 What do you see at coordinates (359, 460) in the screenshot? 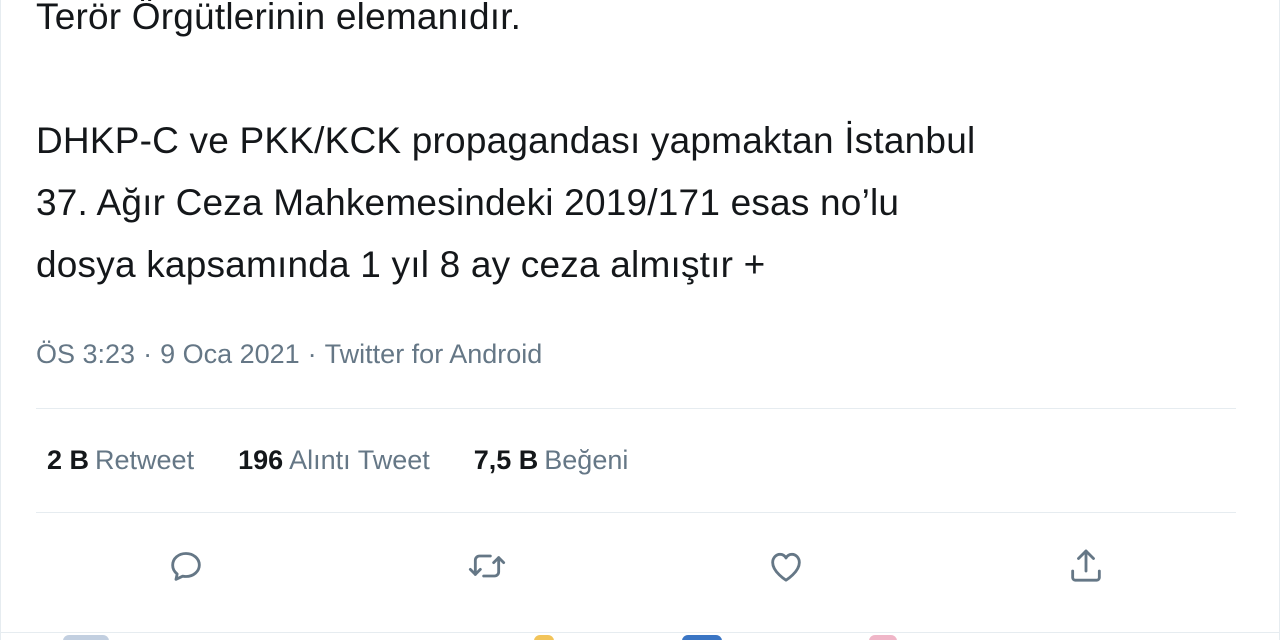
I see `quote-tweets-label: Alıntı Tweet` at bounding box center [359, 460].